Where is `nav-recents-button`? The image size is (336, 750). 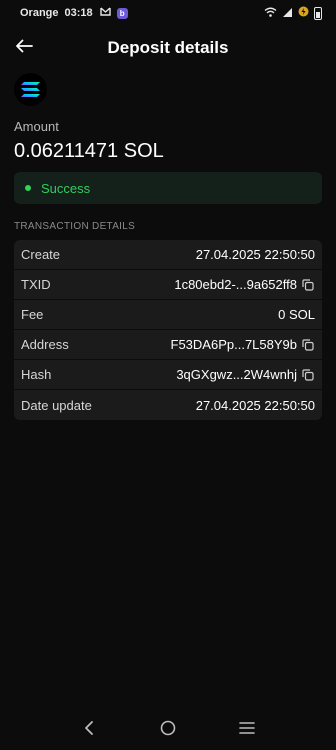
nav-recents-button is located at coordinates (247, 730).